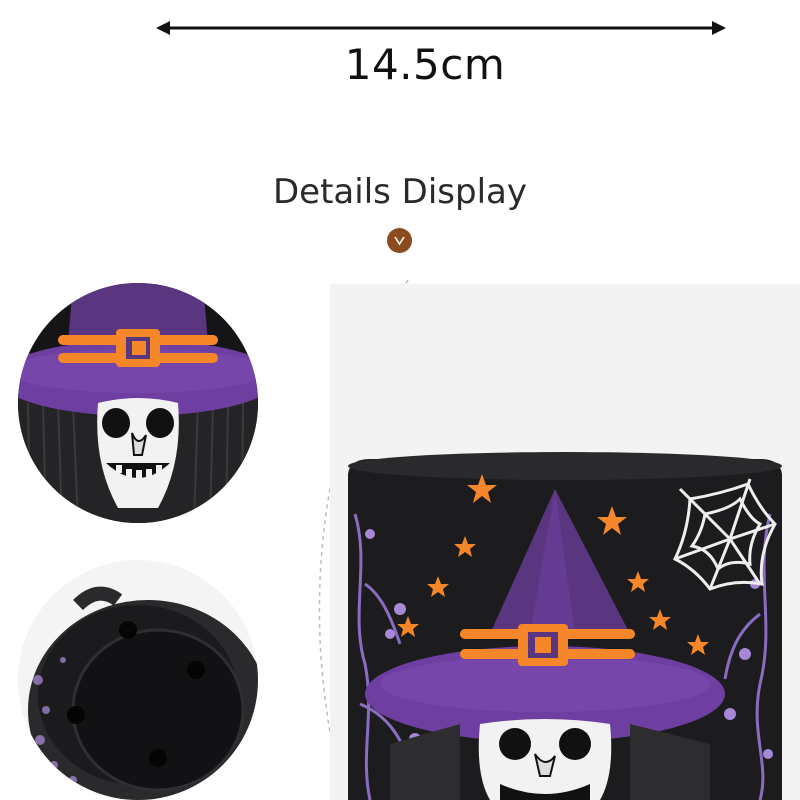 This screenshot has width=800, height=800. Describe the element at coordinates (138, 680) in the screenshot. I see `base-closeup-photo` at that location.